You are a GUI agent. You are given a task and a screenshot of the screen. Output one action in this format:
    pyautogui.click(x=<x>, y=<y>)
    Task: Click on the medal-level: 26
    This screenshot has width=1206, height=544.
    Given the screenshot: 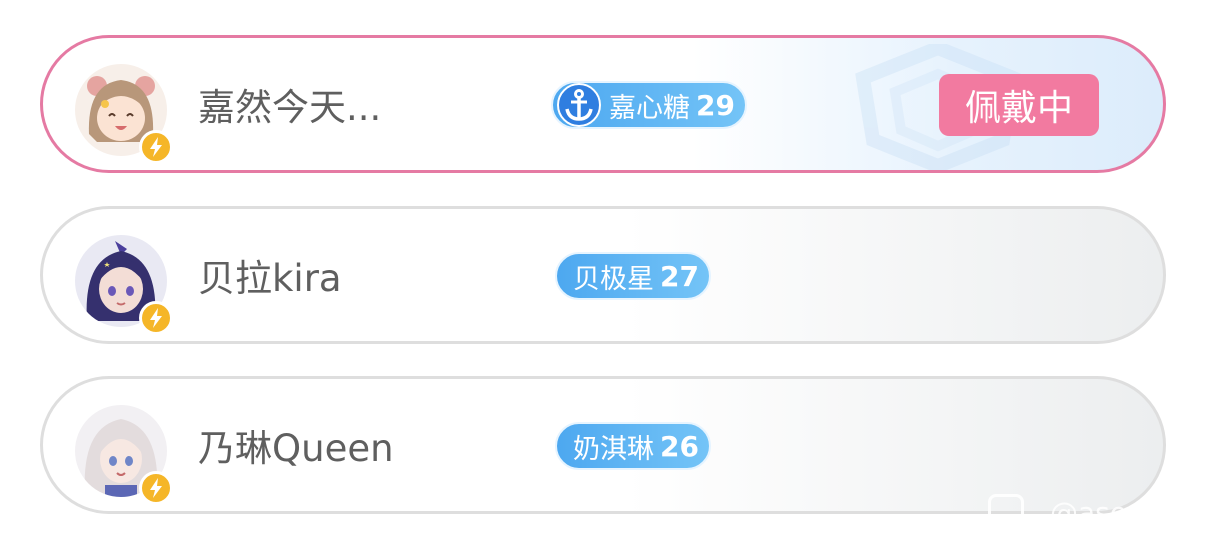 What is the action you would take?
    pyautogui.click(x=679, y=446)
    